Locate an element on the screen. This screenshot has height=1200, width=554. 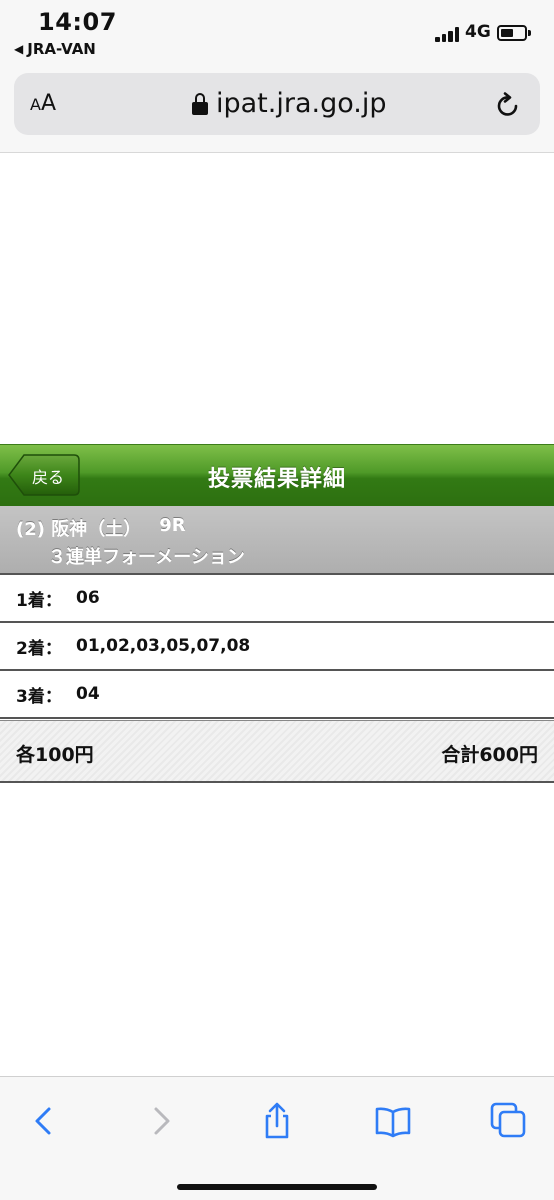
back-app-label: JRA-VAN is located at coordinates (61, 49).